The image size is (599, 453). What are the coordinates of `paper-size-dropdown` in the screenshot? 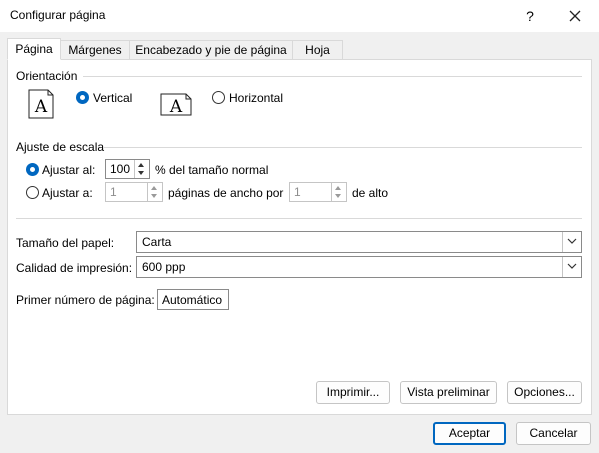 It's located at (571, 242).